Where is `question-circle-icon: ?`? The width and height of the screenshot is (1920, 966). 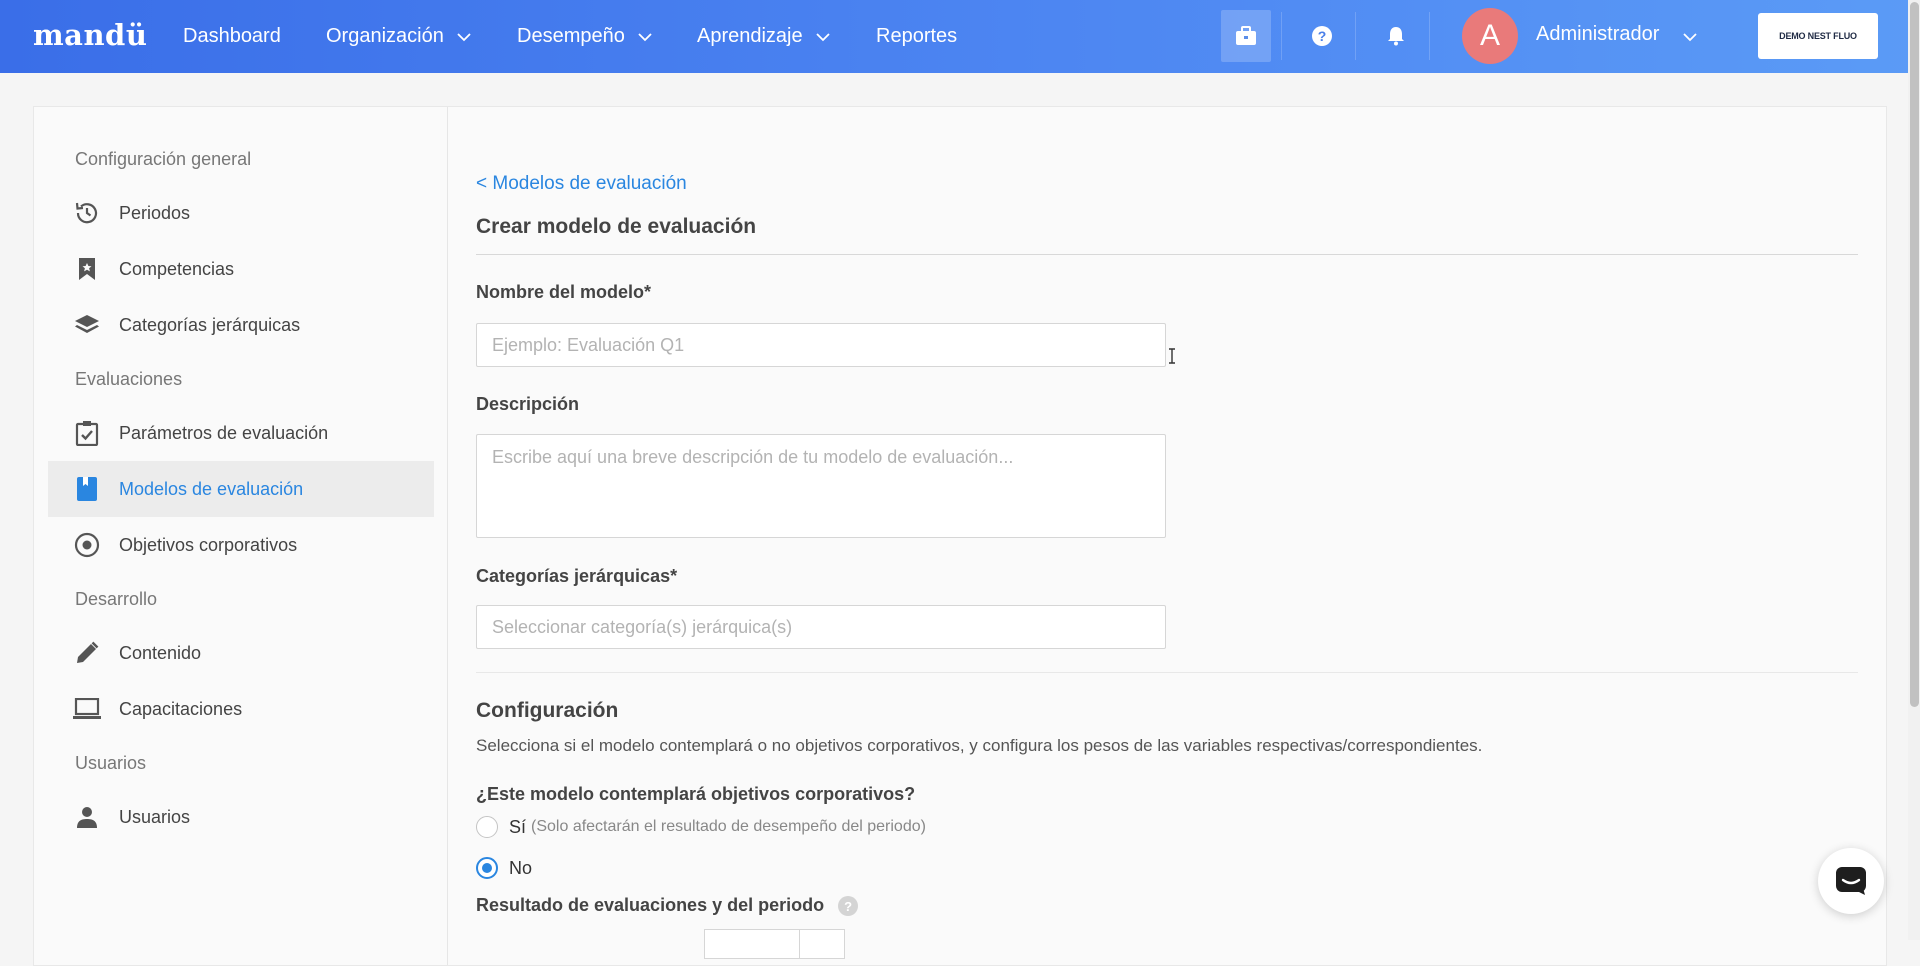
question-circle-icon: ? is located at coordinates (1322, 36).